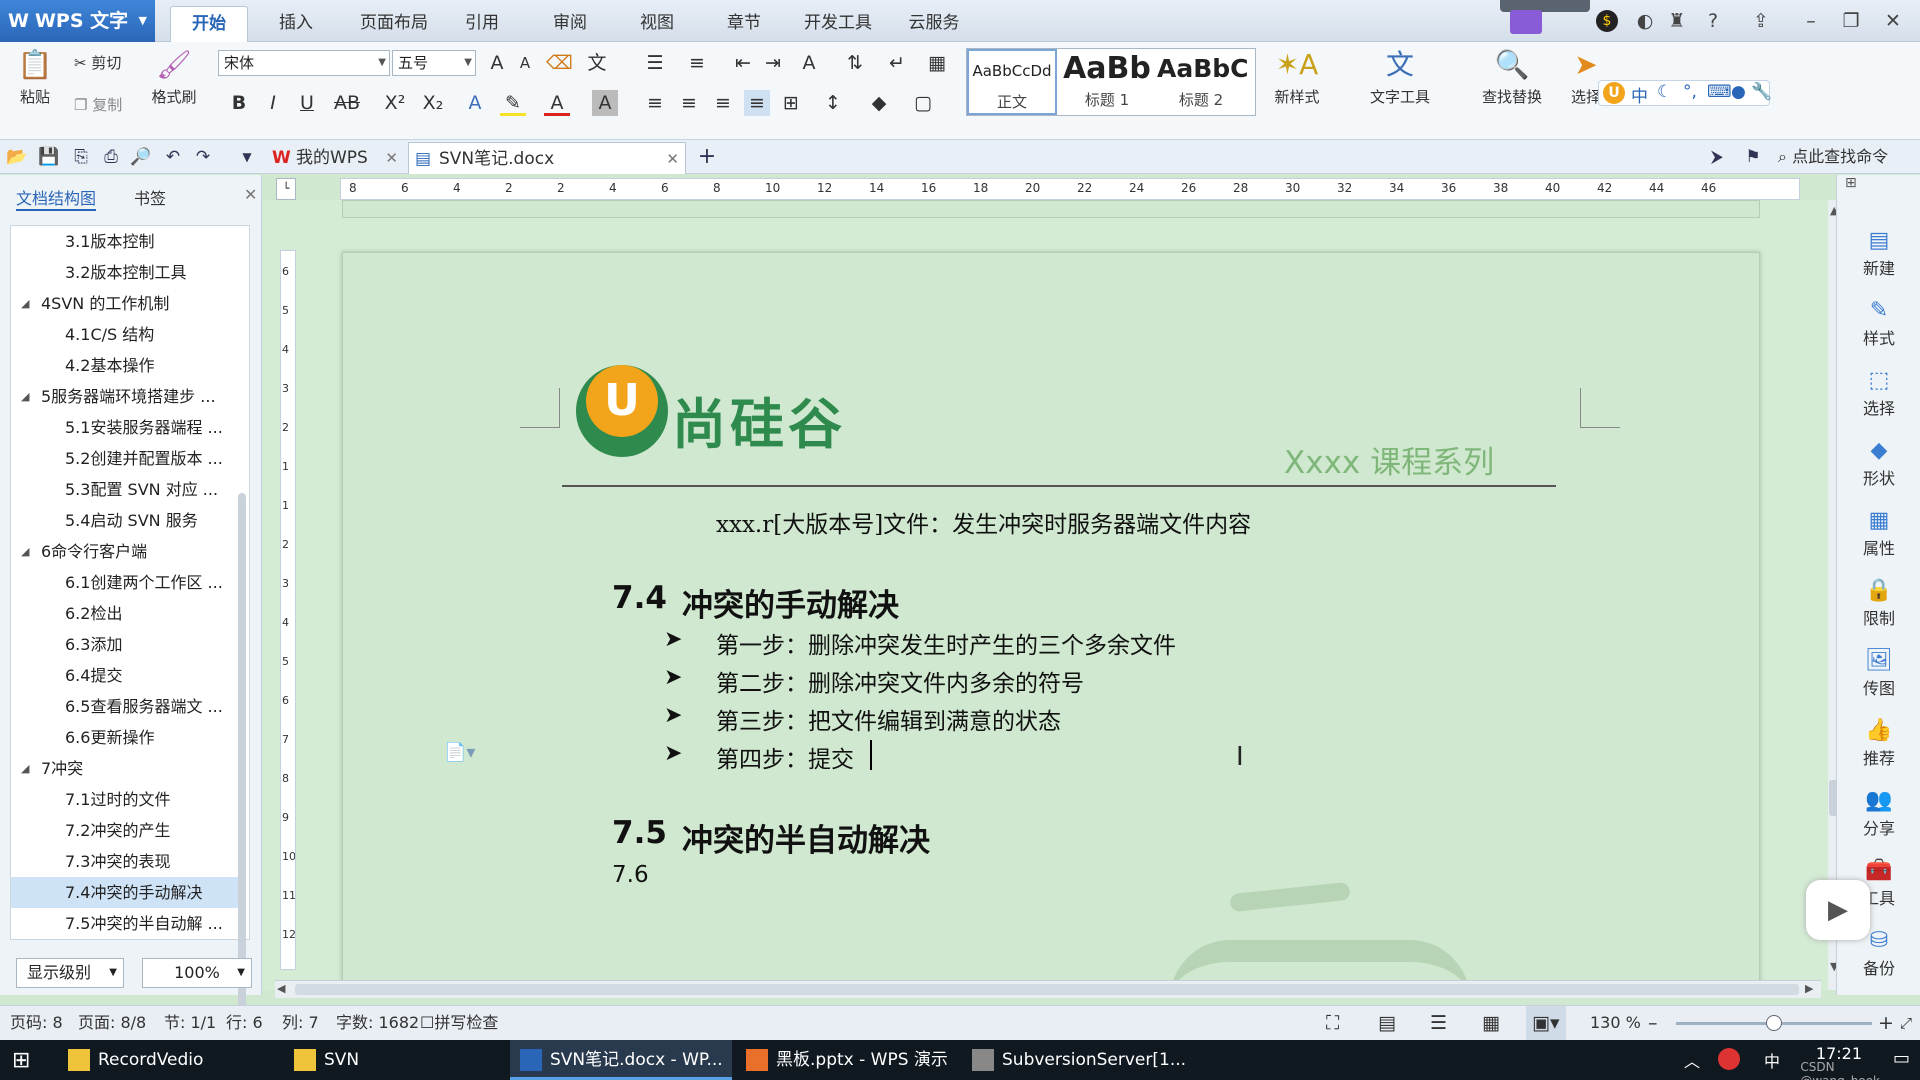  Describe the element at coordinates (897, 63) in the screenshot. I see `show-marks-icon: ↵` at that location.